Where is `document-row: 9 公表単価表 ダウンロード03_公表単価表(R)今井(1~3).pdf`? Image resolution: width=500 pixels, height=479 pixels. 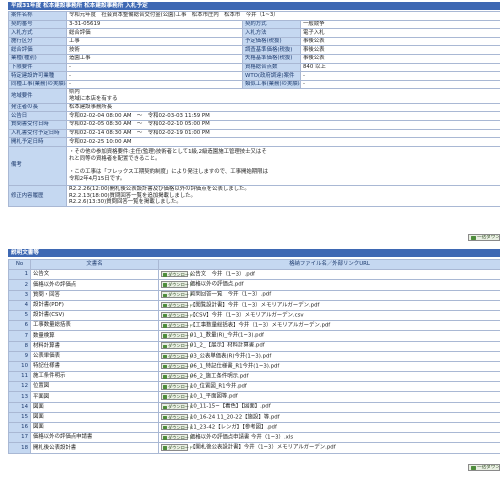 document-row: 9 公表単価表 ダウンロード03_公表単価表(R)今井(1~3).pdf is located at coordinates (254, 356).